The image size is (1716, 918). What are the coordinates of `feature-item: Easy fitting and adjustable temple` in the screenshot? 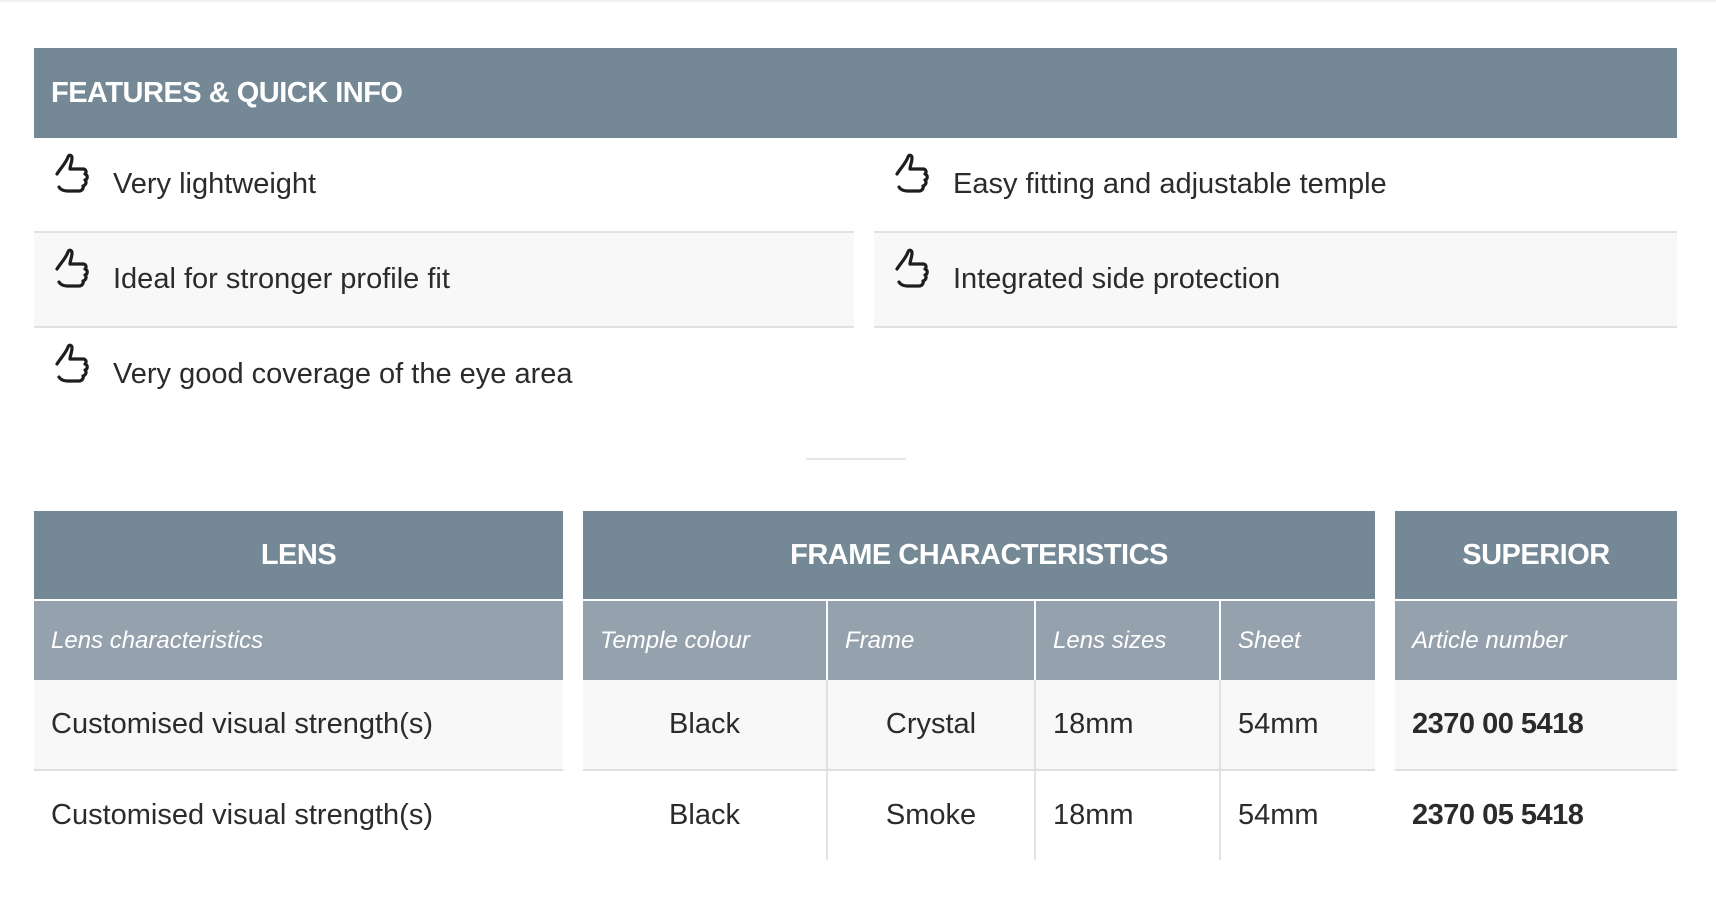 It's located at (1275, 185).